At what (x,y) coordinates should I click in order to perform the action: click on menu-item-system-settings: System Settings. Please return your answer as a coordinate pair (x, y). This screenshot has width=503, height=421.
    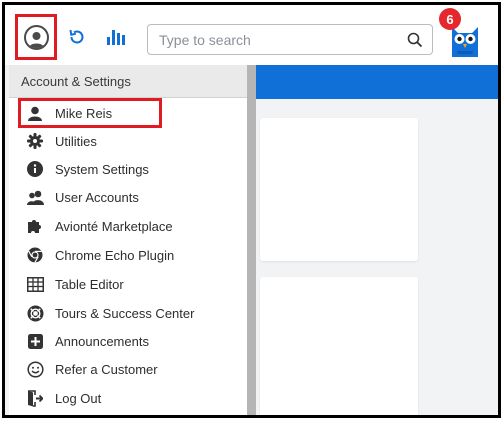
    Looking at the image, I should click on (128, 169).